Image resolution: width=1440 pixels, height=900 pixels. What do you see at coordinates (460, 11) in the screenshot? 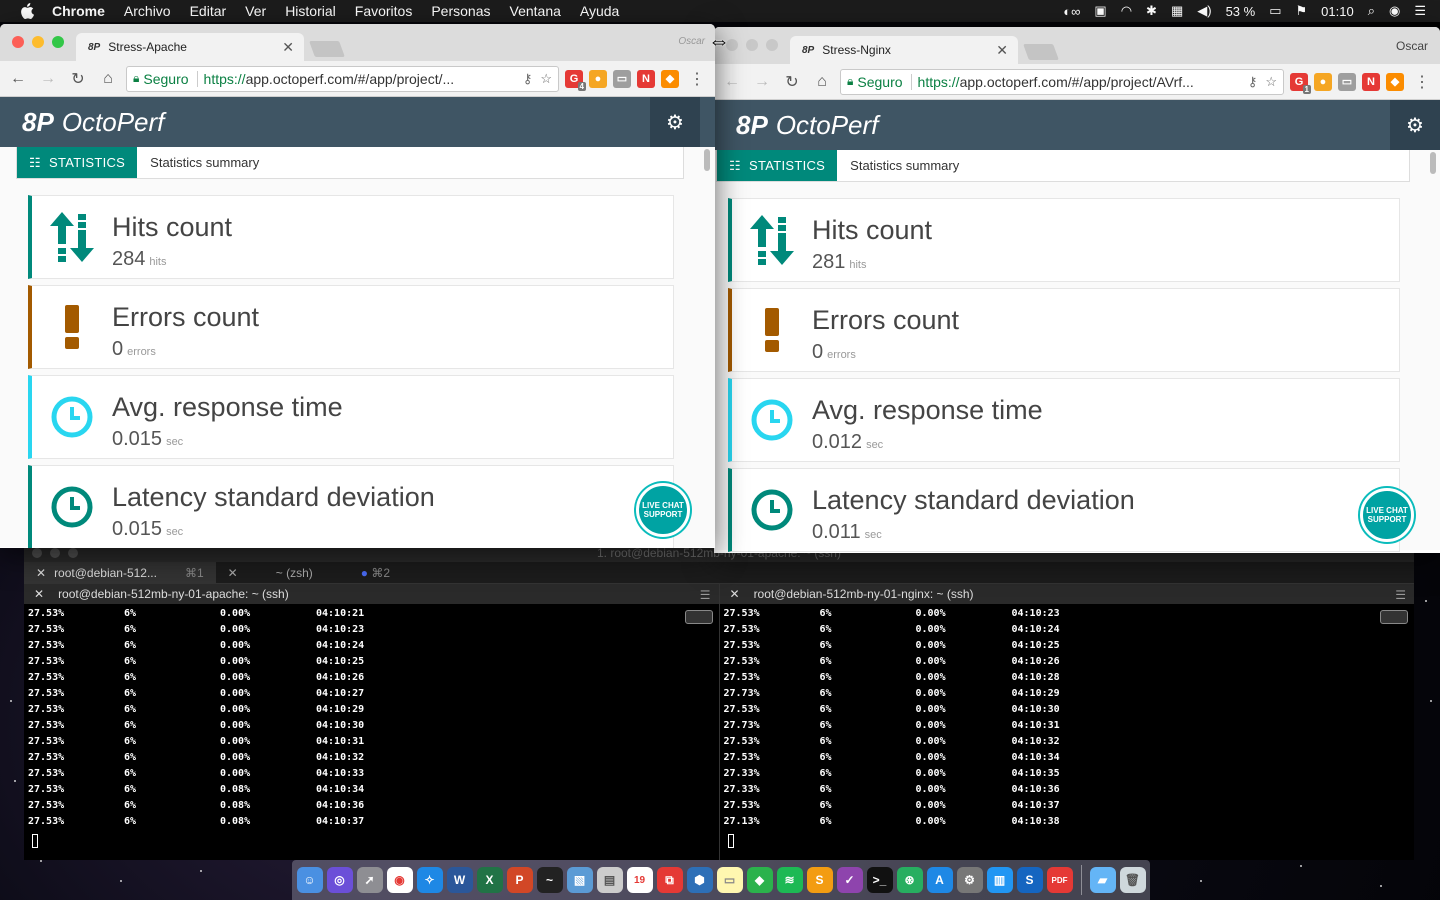
I see `menu-personas: Personas` at bounding box center [460, 11].